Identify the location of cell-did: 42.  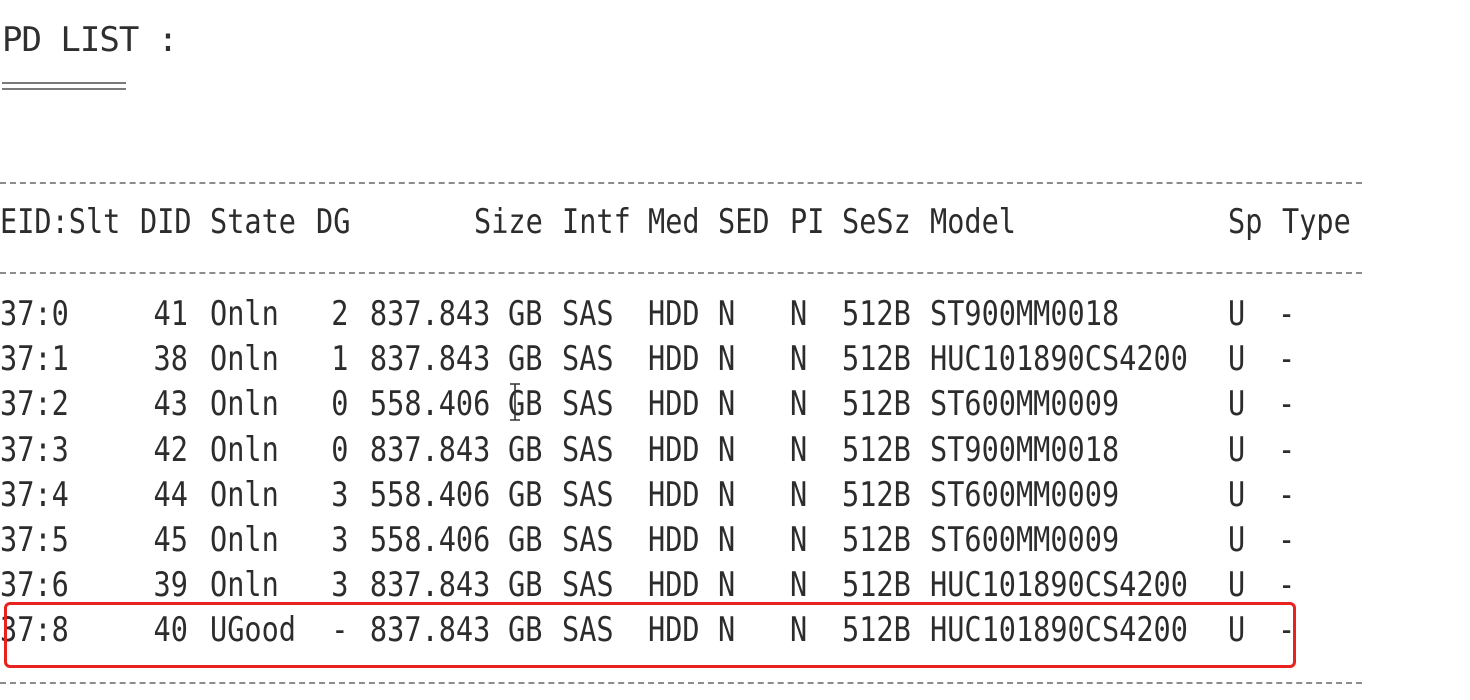
(170, 449).